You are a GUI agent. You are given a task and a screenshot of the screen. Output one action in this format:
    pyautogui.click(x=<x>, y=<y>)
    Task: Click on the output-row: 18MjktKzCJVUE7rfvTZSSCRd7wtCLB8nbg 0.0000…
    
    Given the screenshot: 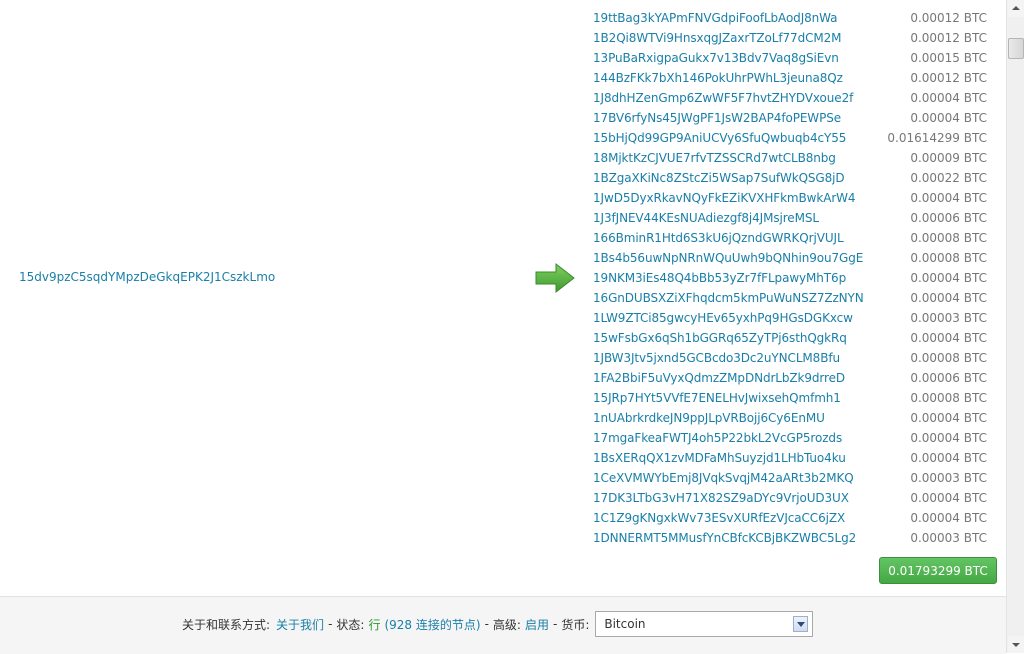 What is the action you would take?
    pyautogui.click(x=793, y=158)
    